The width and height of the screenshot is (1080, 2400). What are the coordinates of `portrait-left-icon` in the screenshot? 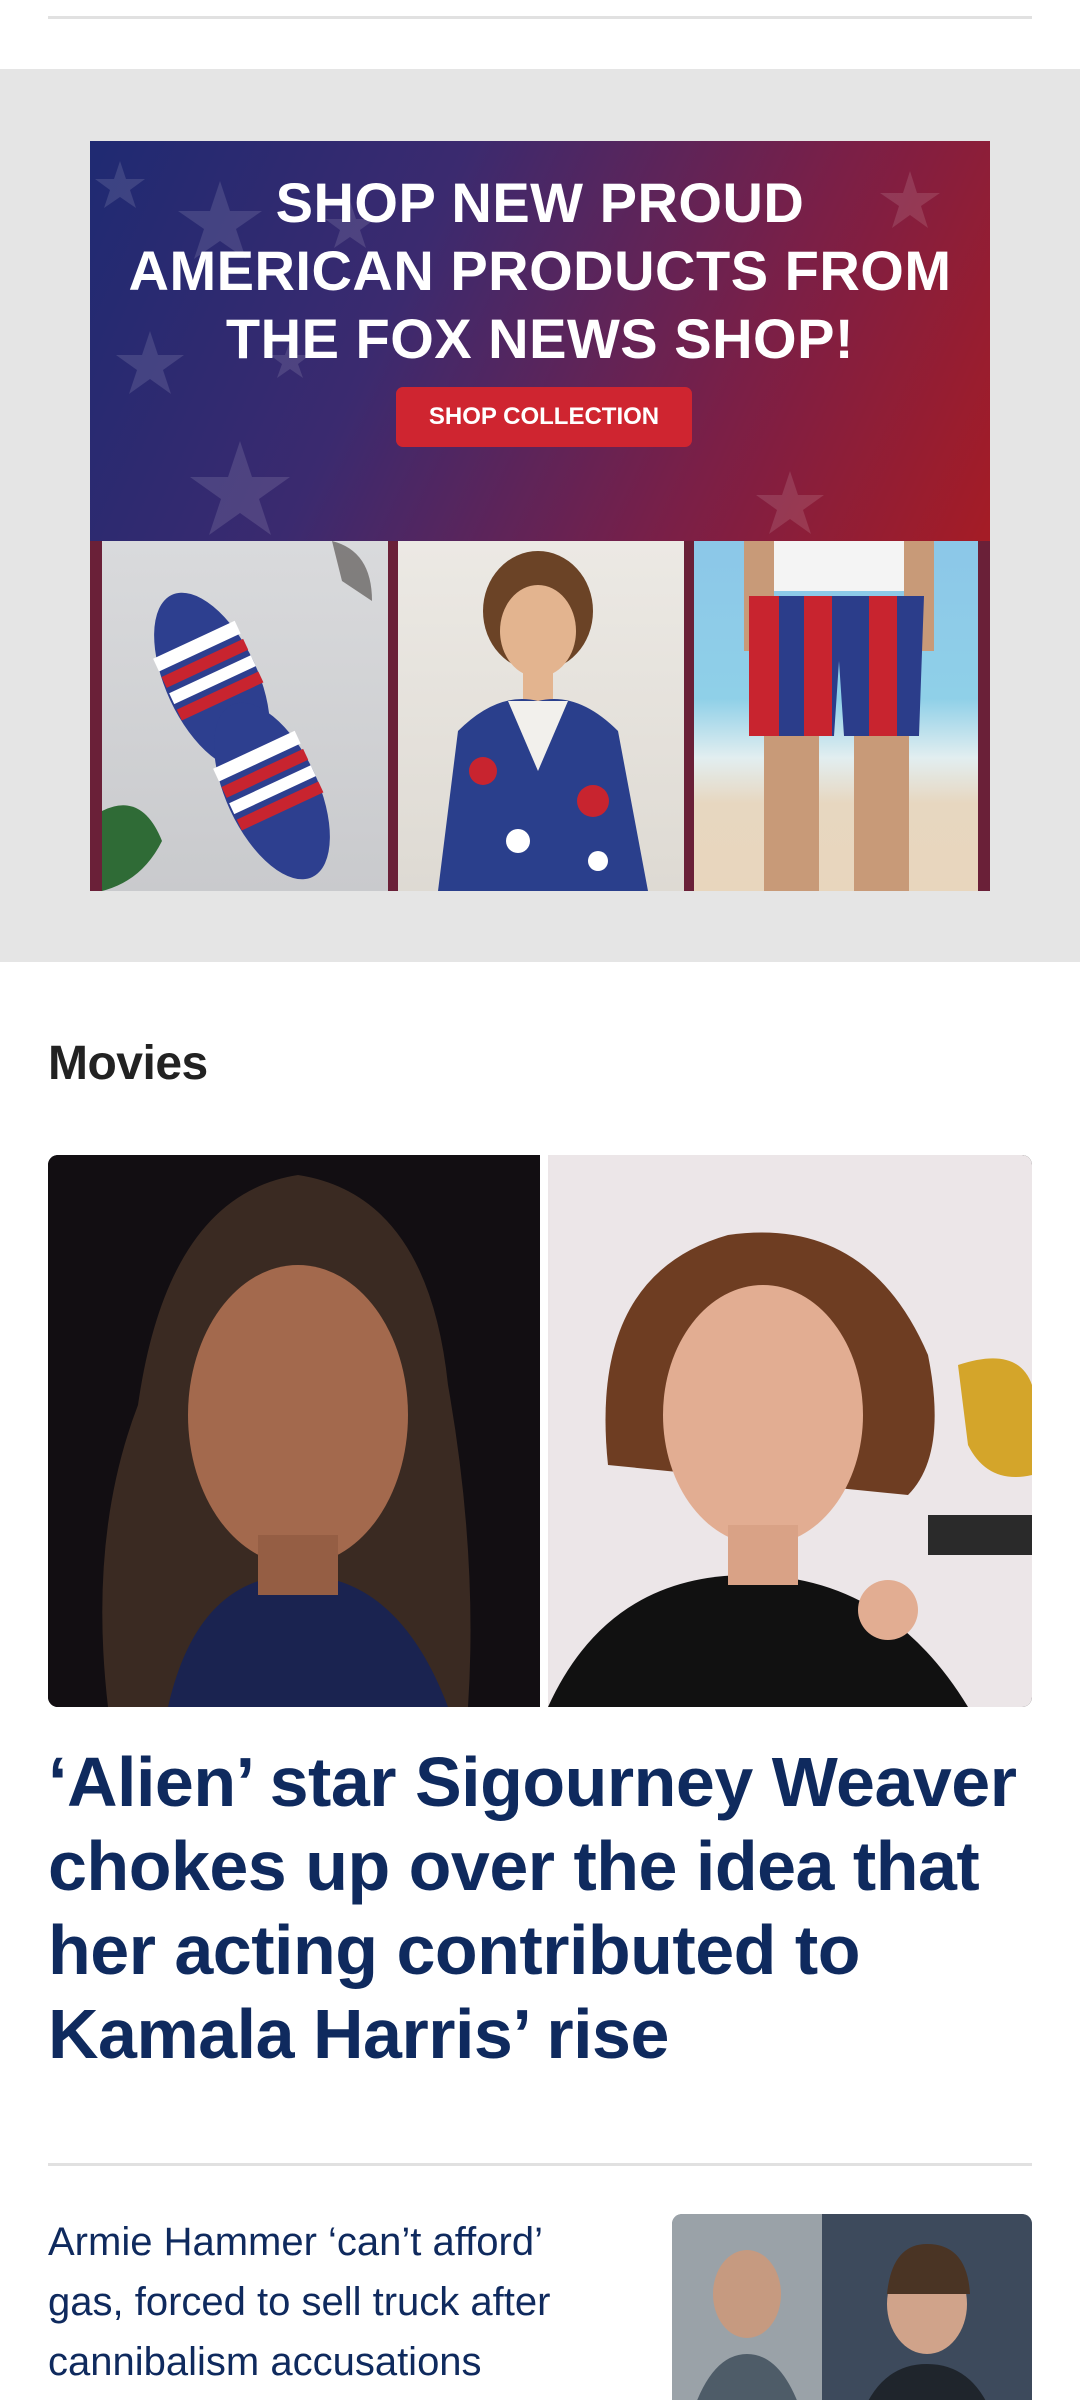 It's located at (286, 1441).